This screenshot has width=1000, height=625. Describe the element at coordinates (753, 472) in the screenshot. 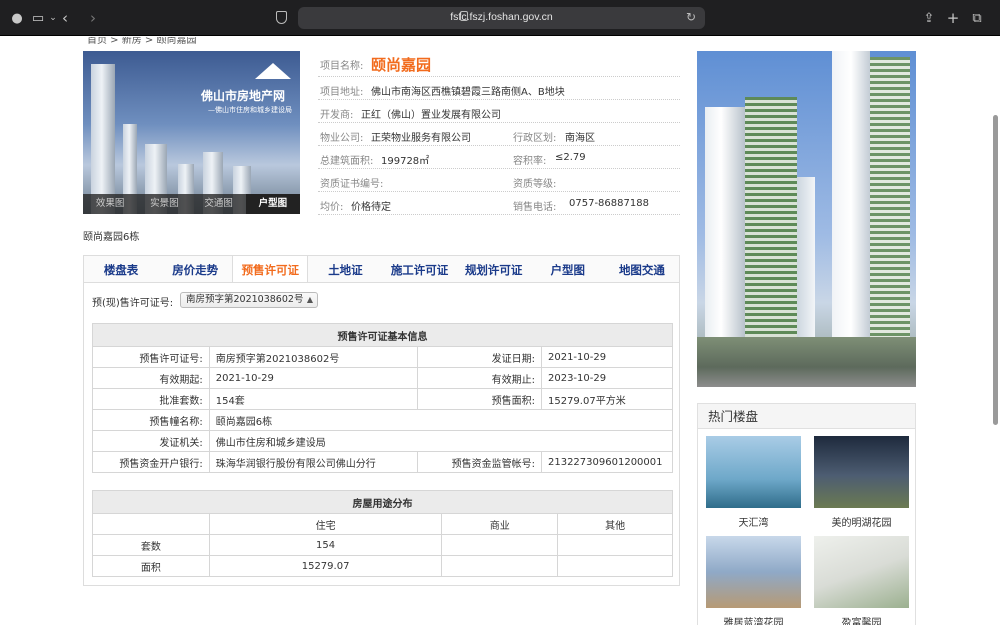

I see `hot-thumb-tianhuiwan` at that location.